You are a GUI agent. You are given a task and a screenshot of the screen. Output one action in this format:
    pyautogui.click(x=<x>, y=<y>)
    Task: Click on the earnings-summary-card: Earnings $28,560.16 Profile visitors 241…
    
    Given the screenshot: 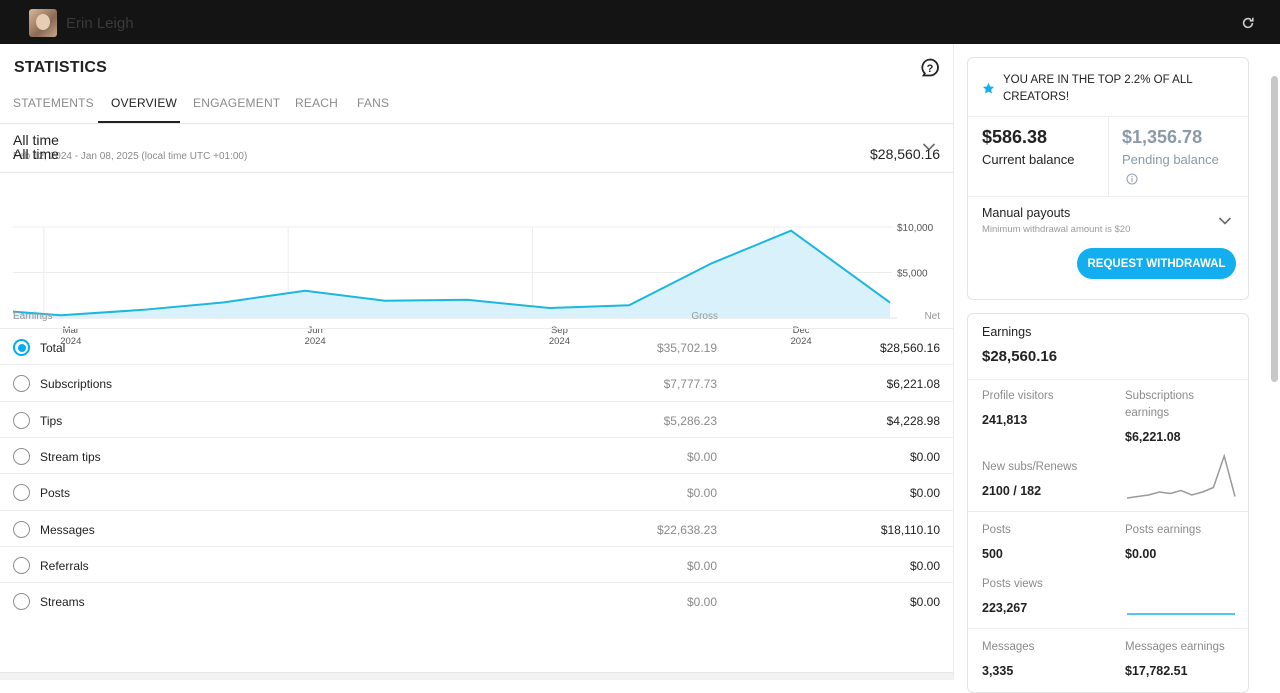 What is the action you would take?
    pyautogui.click(x=1108, y=503)
    